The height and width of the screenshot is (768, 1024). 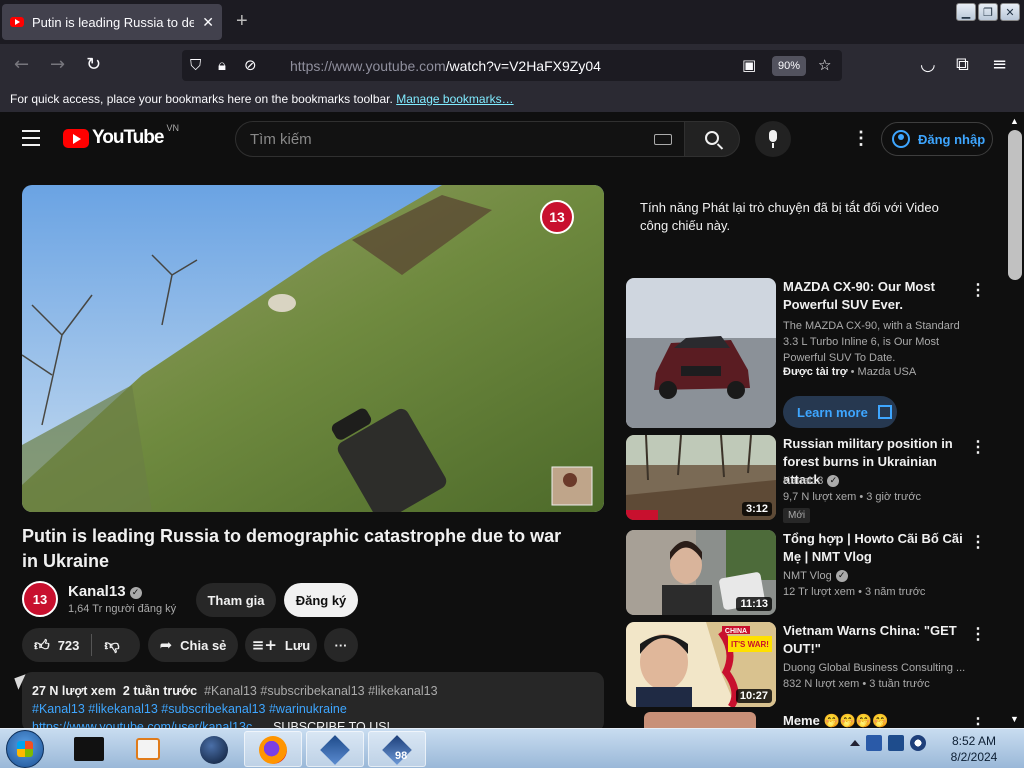 What do you see at coordinates (335, 749) in the screenshot?
I see `taskbar-app-virtualbox` at bounding box center [335, 749].